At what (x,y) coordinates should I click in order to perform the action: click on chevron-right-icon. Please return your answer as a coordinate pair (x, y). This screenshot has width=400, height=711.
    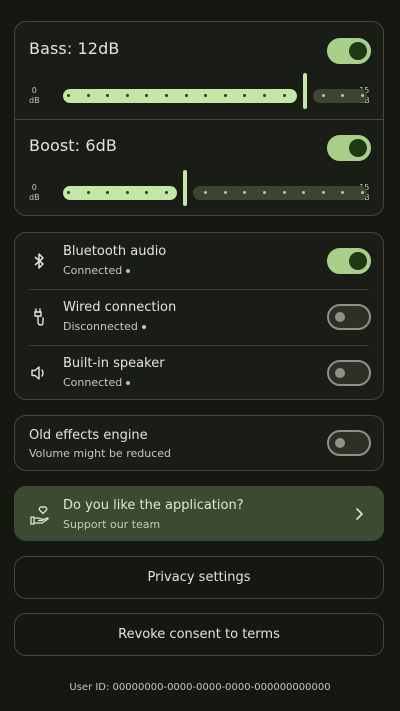
    Looking at the image, I should click on (359, 514).